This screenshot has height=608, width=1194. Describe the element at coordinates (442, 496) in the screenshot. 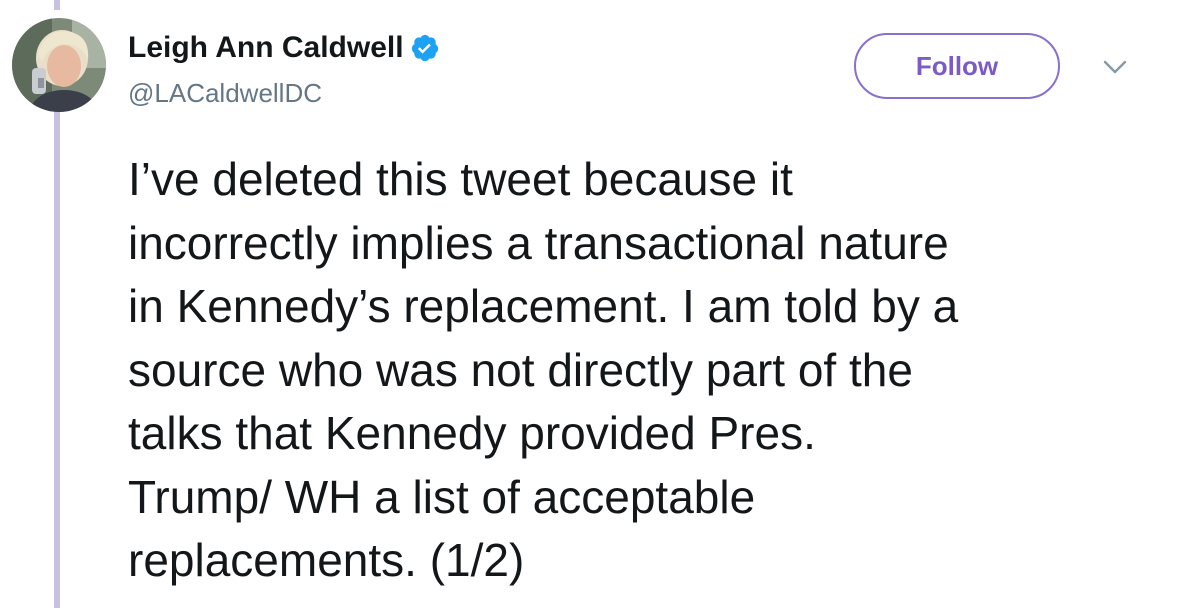

I see `tweet-text-line: Trump/ WH a list of acceptable` at that location.